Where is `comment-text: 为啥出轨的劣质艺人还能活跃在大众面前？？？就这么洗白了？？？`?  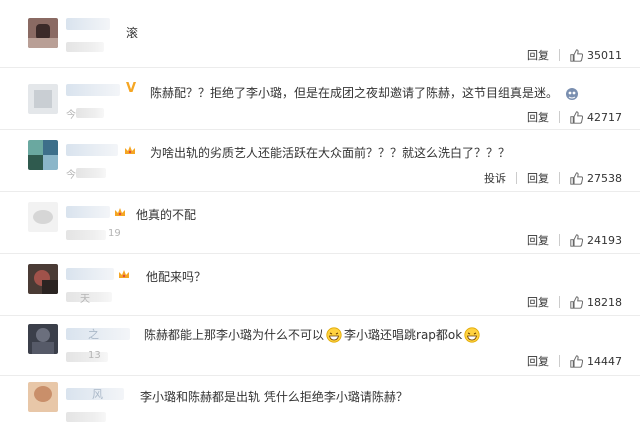 comment-text: 为啥出轨的劣质艺人还能活跃在大众面前？？？就这么洗白了？？？ is located at coordinates (330, 153).